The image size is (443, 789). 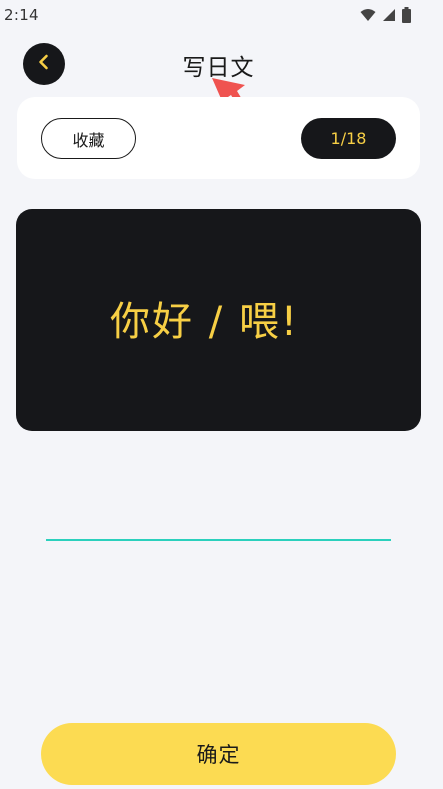 I want to click on word-text: 你好 / 喂!, so click(x=204, y=322).